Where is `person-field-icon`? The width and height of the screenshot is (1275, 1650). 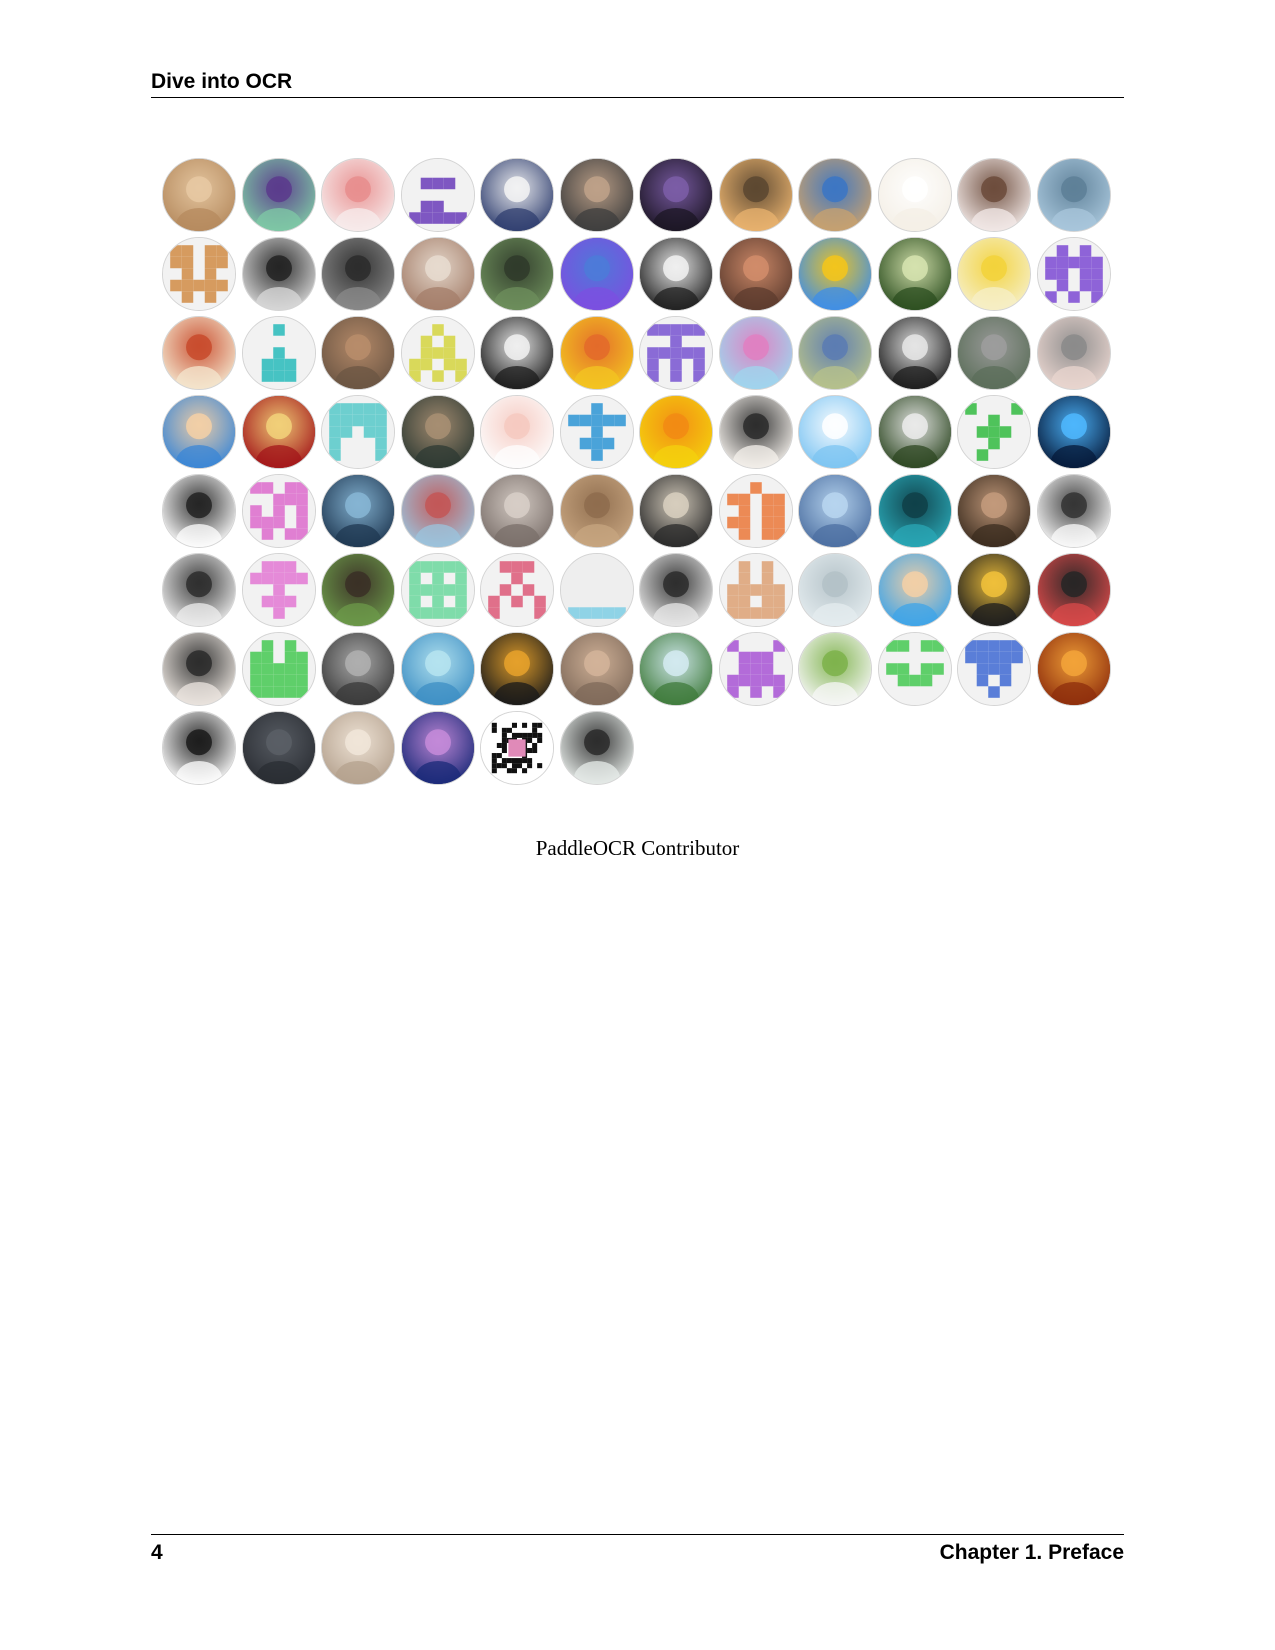 person-field-icon is located at coordinates (358, 590).